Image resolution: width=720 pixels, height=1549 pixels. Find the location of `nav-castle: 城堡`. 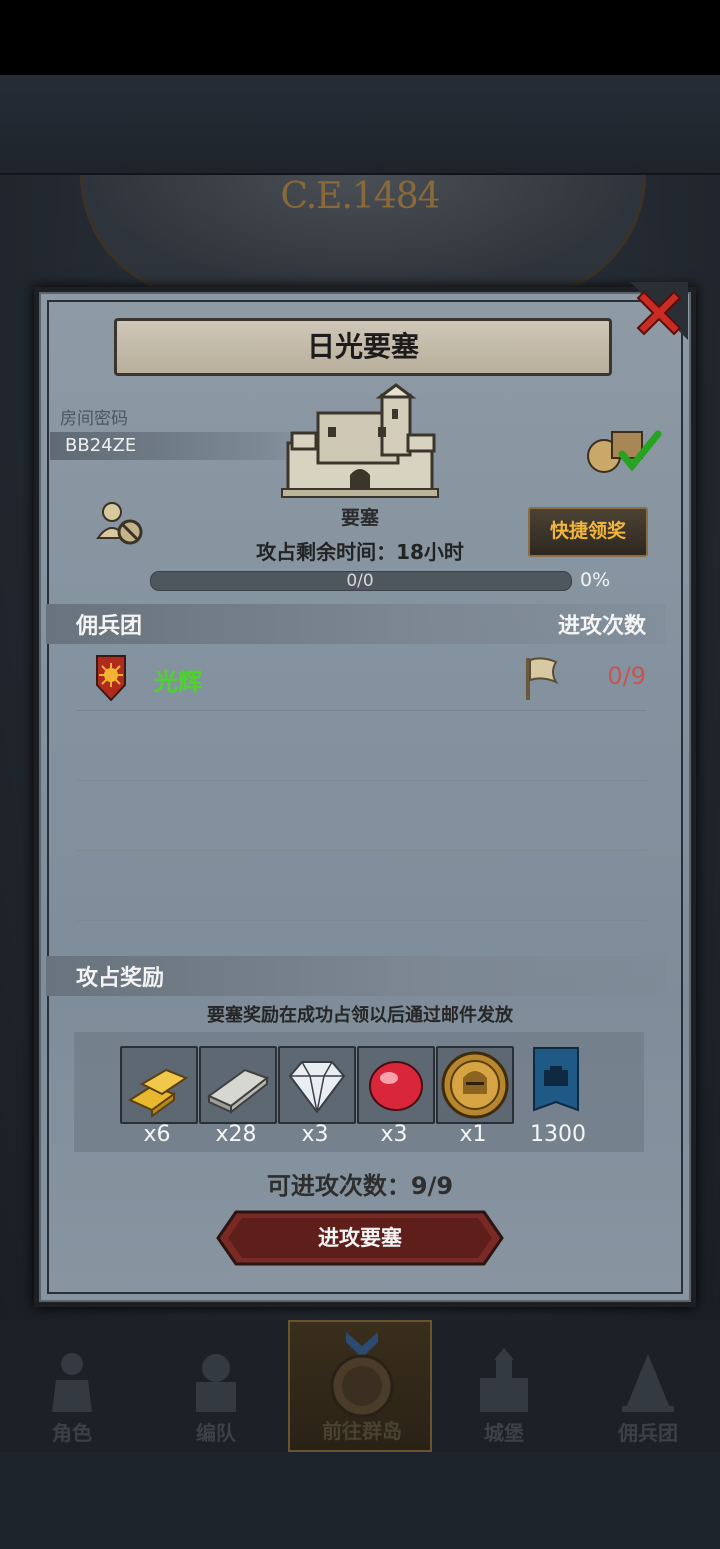

nav-castle: 城堡 is located at coordinates (504, 1386).